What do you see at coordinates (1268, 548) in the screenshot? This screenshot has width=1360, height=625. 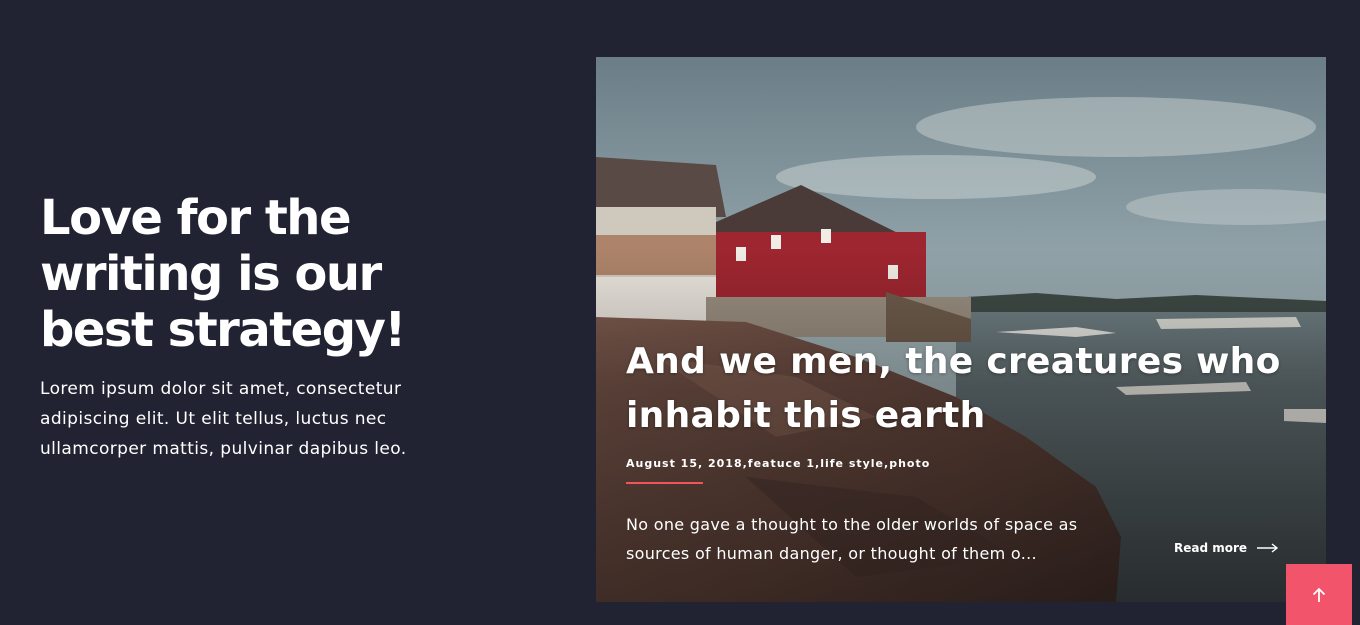 I see `arrow-right-icon` at bounding box center [1268, 548].